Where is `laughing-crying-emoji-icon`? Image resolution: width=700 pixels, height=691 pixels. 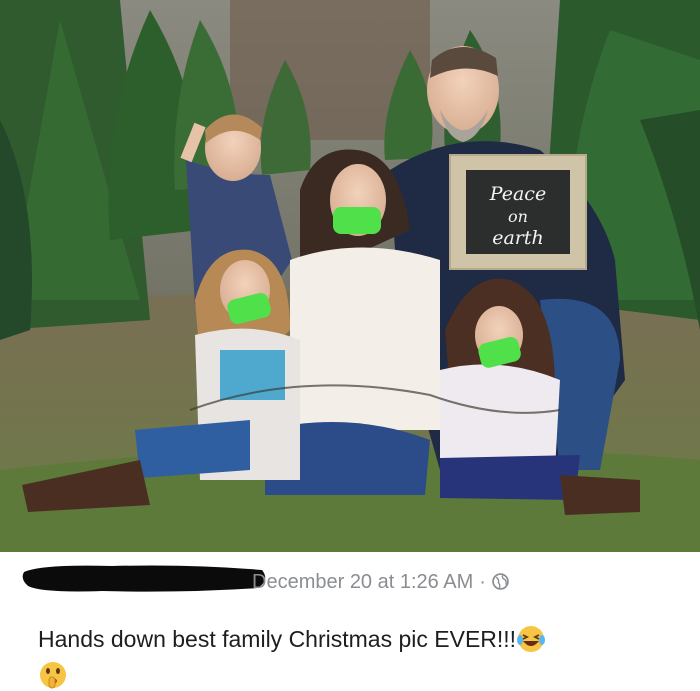 laughing-crying-emoji-icon is located at coordinates (531, 639).